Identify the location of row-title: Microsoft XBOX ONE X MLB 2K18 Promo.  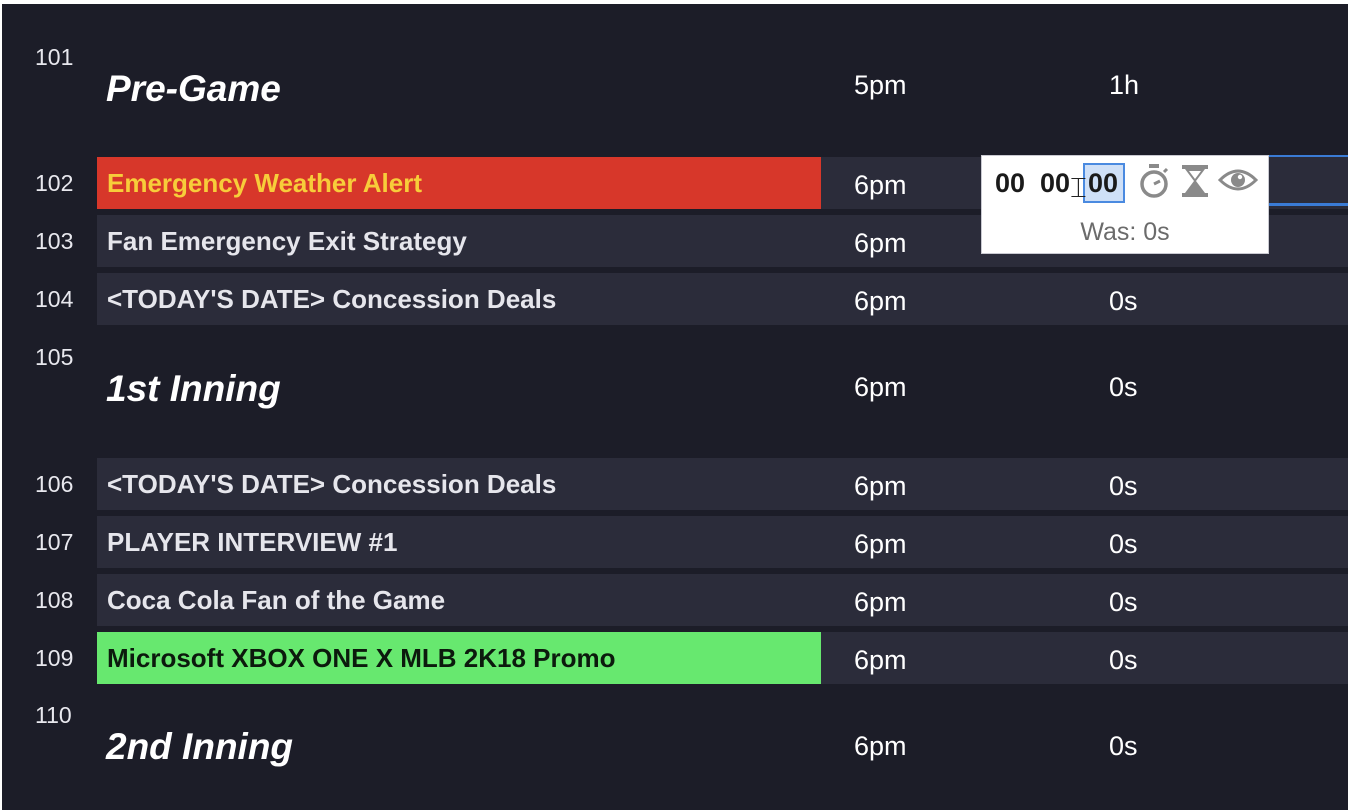
(459, 658).